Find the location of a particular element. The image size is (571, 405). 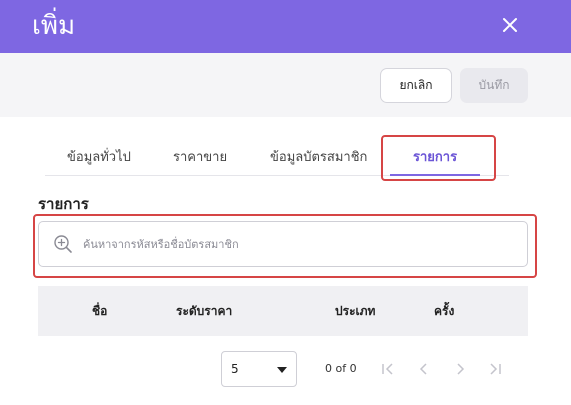

column-header-price-level: ระดับราคา is located at coordinates (204, 311).